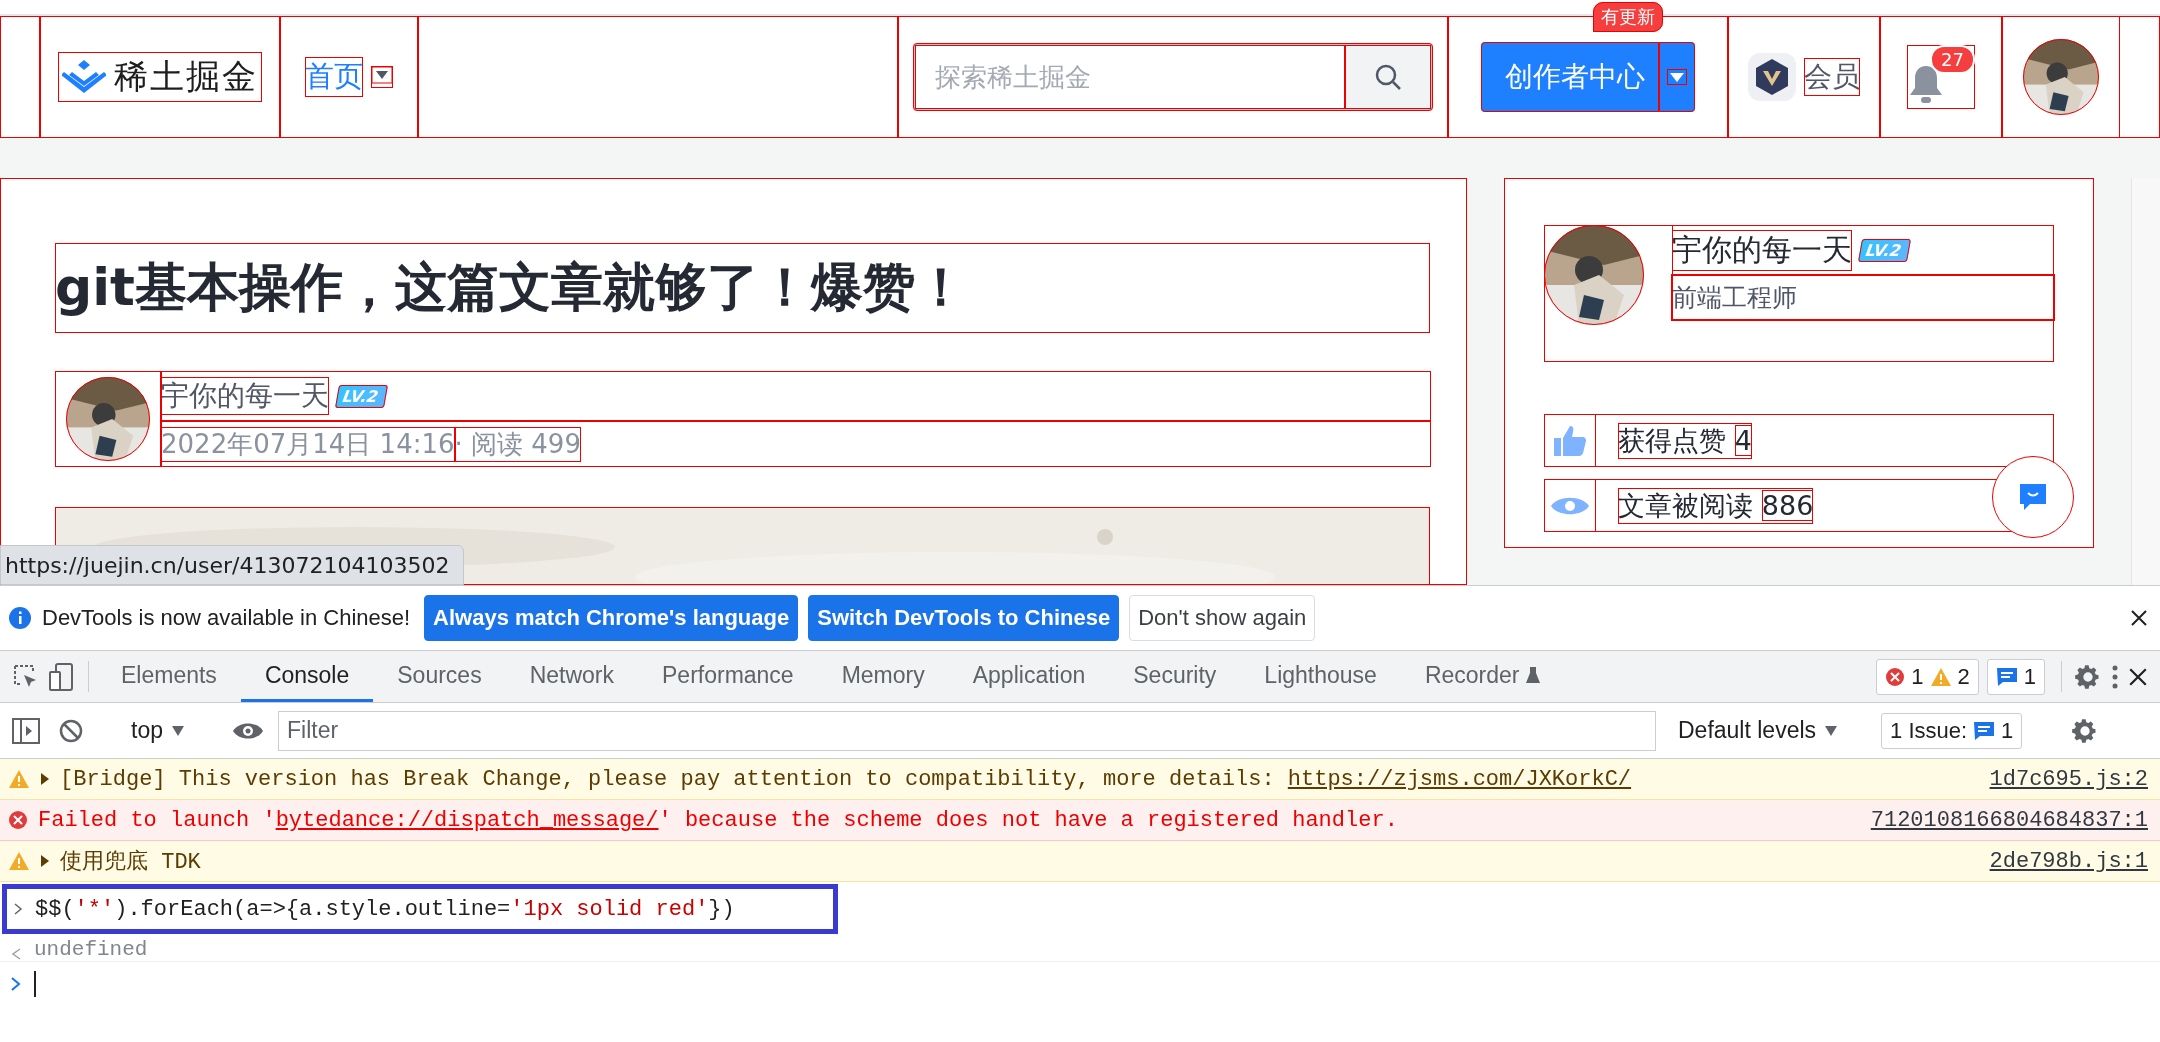  Describe the element at coordinates (1029, 676) in the screenshot. I see `devtools-tab: Application` at that location.